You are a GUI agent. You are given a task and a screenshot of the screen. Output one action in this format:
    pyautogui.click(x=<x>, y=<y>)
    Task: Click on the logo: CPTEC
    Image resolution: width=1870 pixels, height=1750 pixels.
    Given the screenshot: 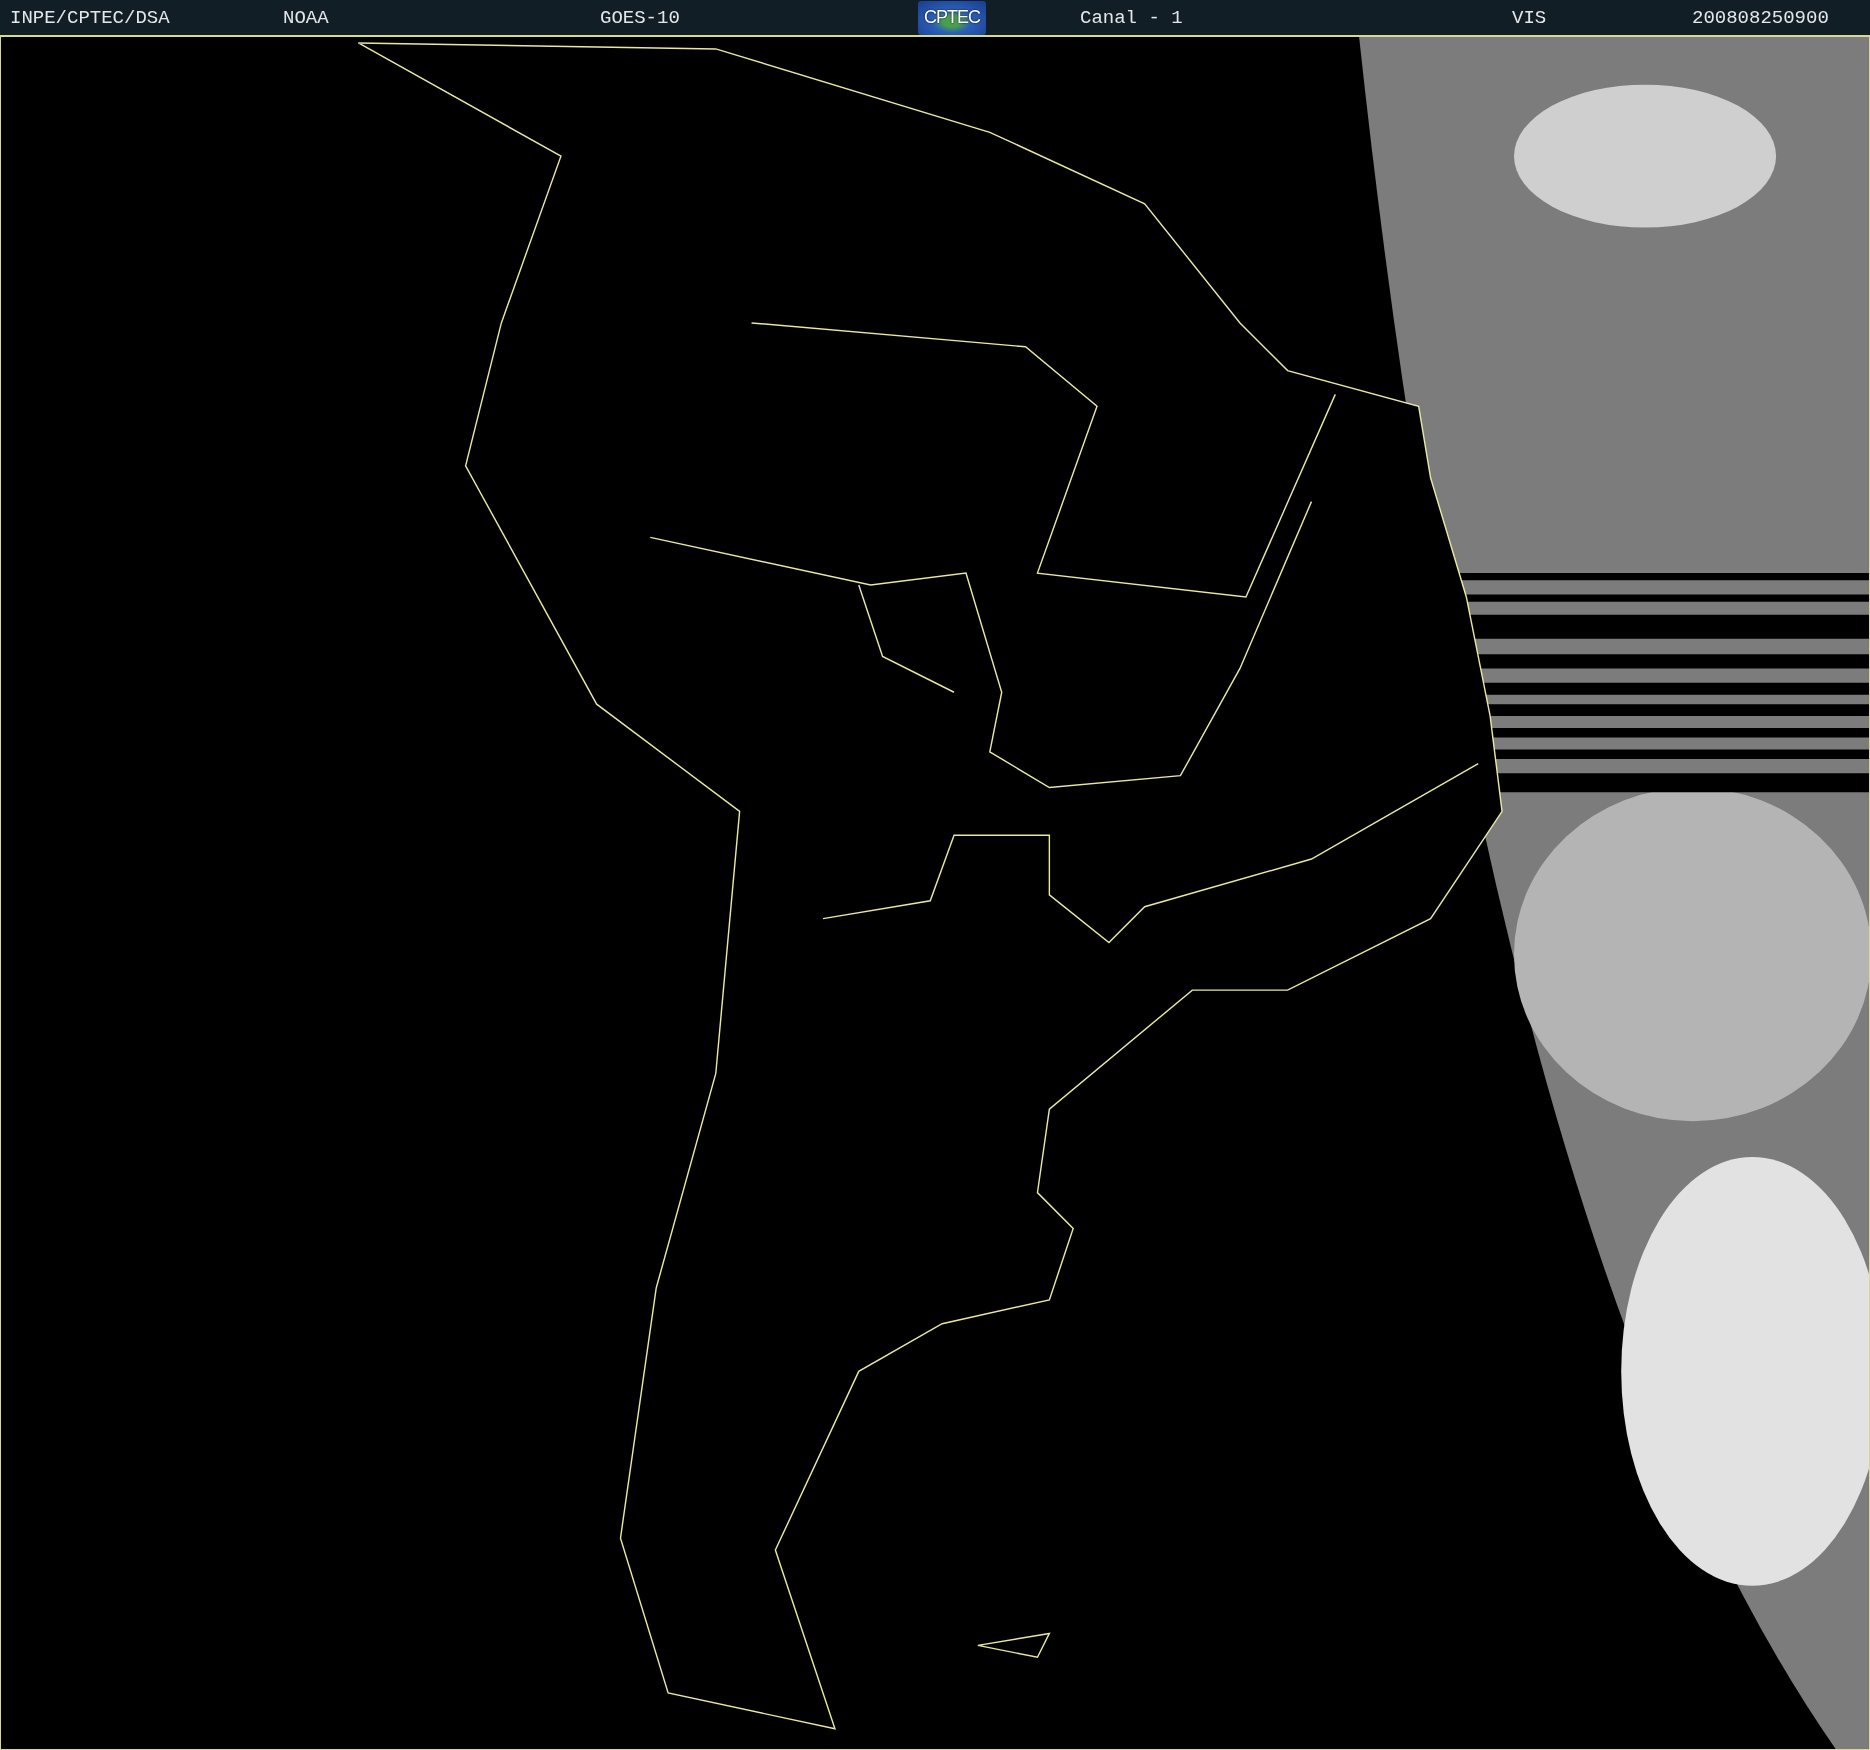 What is the action you would take?
    pyautogui.click(x=952, y=17)
    